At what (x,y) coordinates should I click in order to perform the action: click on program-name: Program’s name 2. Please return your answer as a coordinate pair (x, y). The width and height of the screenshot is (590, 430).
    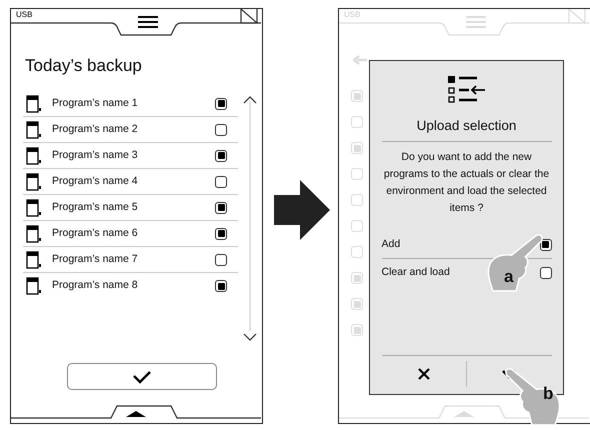
    Looking at the image, I should click on (95, 129).